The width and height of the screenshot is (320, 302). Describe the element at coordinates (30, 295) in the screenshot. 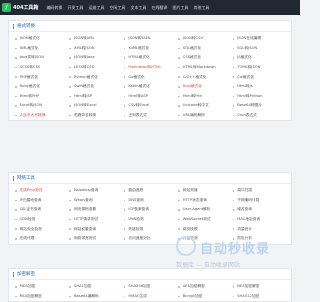

I see `tool-link-label: RSA加密解密` at that location.